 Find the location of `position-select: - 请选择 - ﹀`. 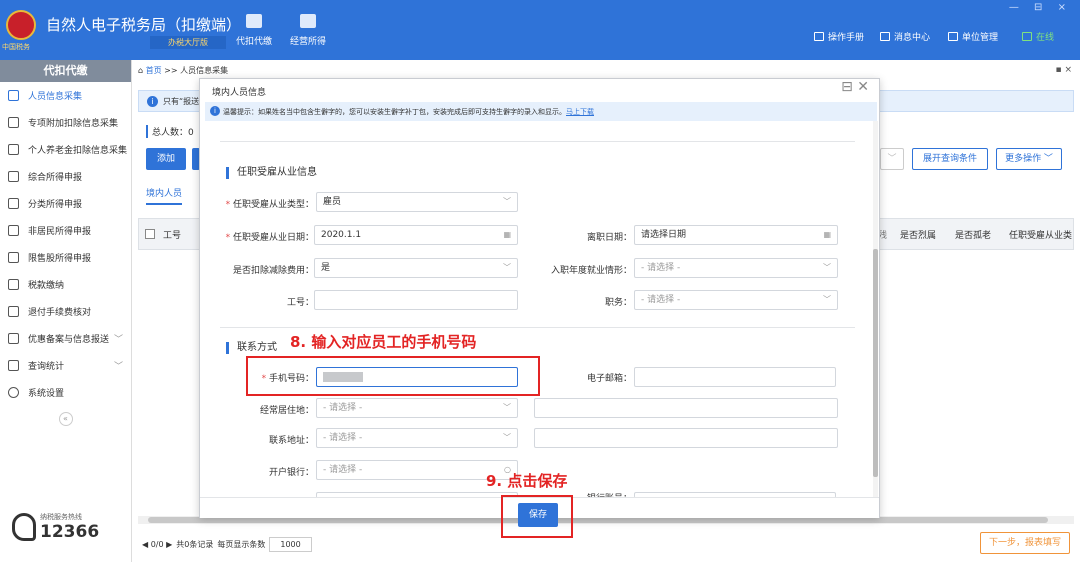

position-select: - 请选择 - ﹀ is located at coordinates (736, 300).